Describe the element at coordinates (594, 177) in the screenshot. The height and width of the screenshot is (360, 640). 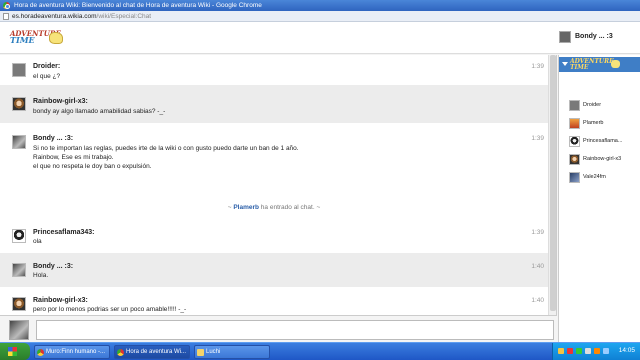
I see `user-list-name: Vale24fm` at that location.